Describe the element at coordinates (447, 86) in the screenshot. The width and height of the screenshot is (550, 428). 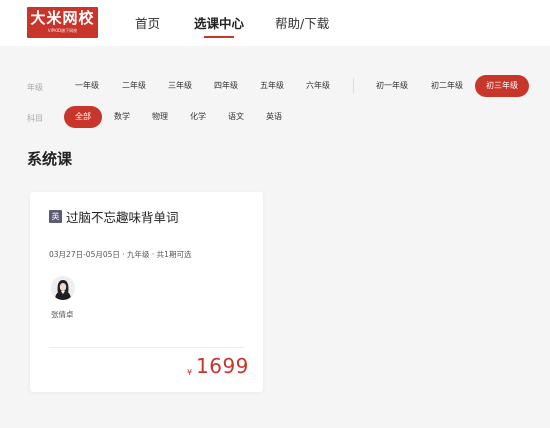
I see `grade-chip-8: 初二年级` at that location.